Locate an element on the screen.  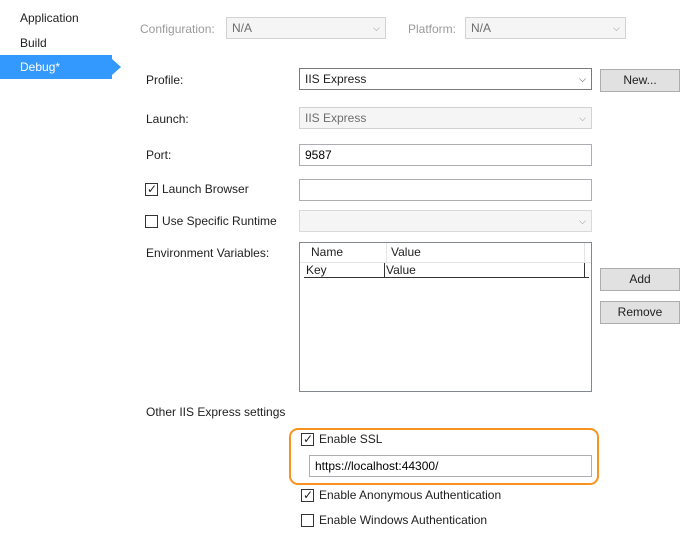
grid-header-value: Value is located at coordinates (480, 252).